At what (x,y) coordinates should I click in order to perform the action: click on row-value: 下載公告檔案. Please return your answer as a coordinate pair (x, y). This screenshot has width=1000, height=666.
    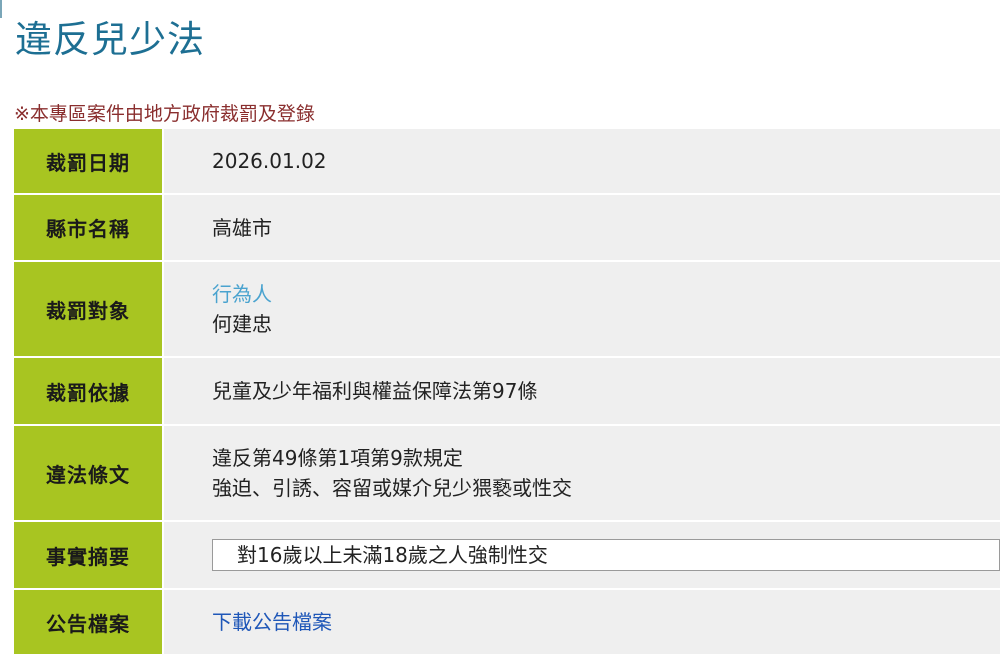
    Looking at the image, I should click on (582, 622).